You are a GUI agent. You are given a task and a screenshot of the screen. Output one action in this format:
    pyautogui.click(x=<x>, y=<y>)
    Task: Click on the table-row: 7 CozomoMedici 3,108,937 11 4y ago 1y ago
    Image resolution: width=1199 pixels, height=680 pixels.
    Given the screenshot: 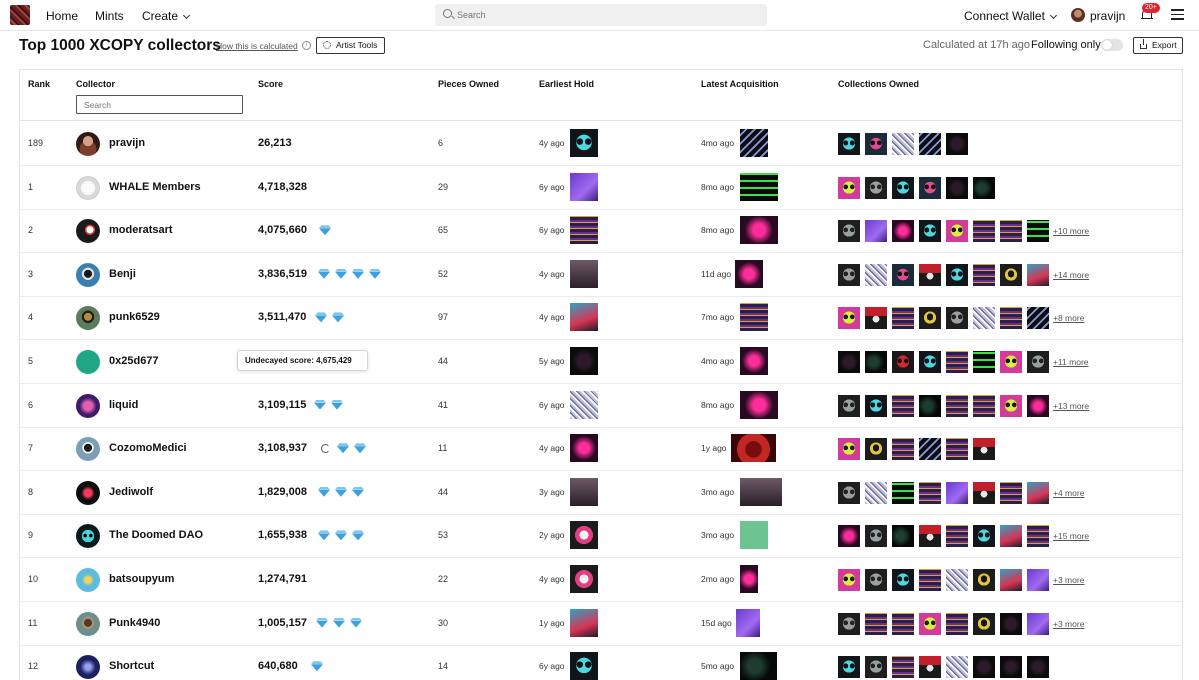 What is the action you would take?
    pyautogui.click(x=601, y=449)
    